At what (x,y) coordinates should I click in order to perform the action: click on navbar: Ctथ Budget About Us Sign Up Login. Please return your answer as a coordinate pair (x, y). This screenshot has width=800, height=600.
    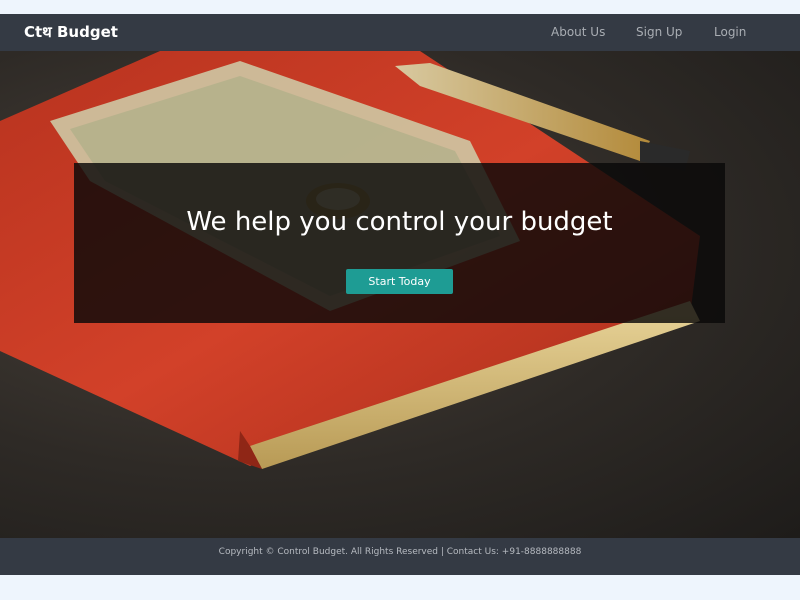
    Looking at the image, I should click on (400, 32).